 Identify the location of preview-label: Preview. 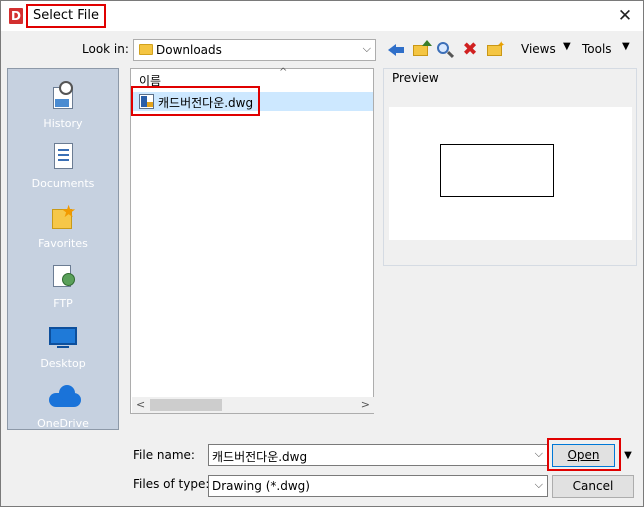
(415, 78).